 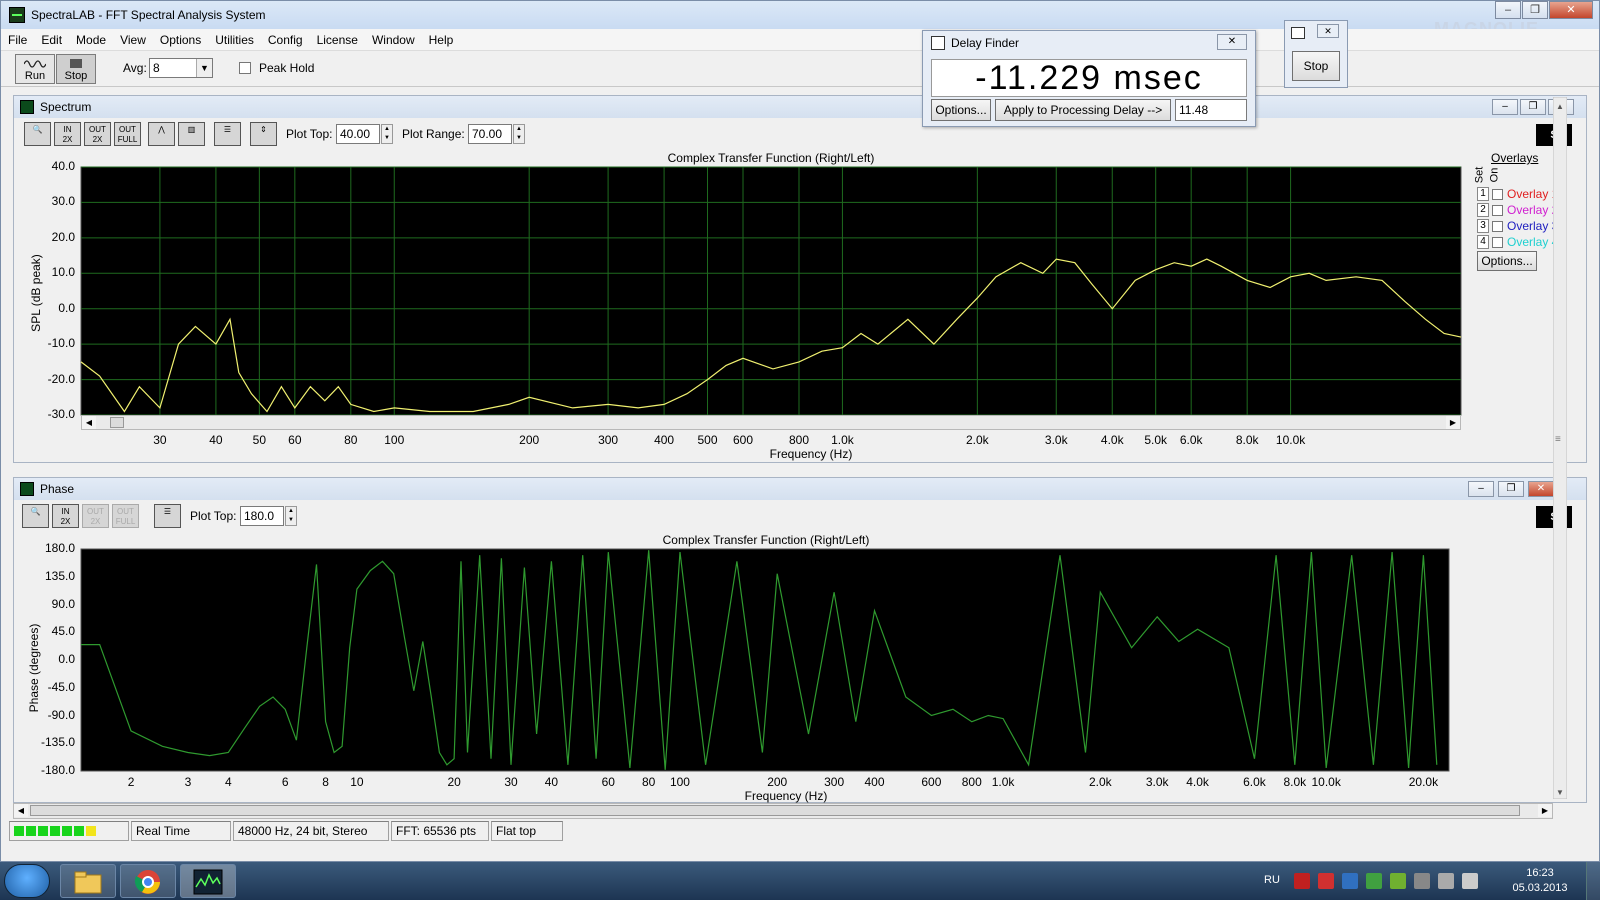 I want to click on pdf-tray-icon, so click(x=1302, y=881).